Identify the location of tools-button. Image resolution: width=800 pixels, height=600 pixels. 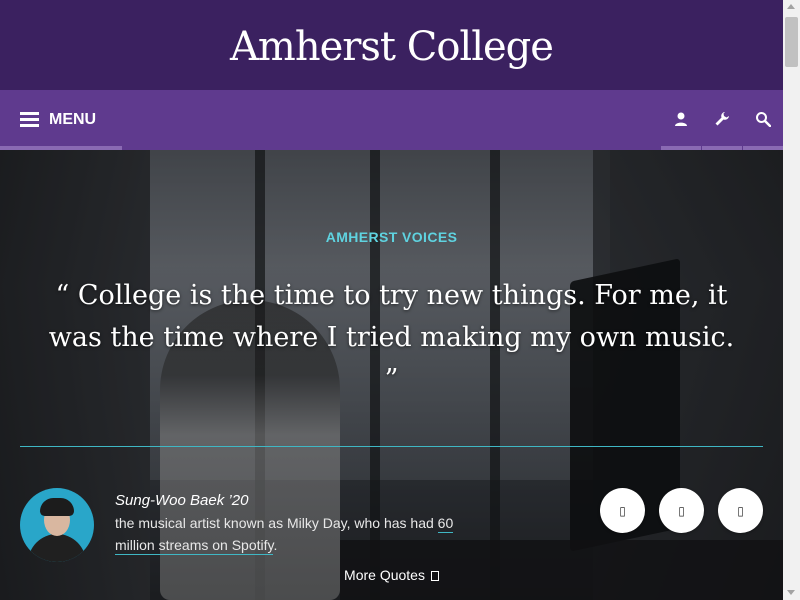
(722, 120).